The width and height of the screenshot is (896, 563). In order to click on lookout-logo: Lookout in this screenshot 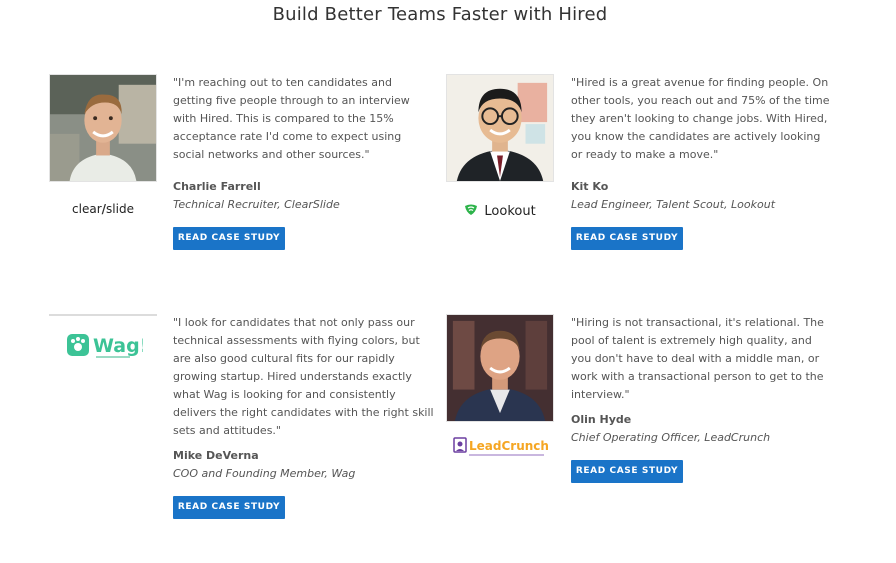, I will do `click(500, 211)`.